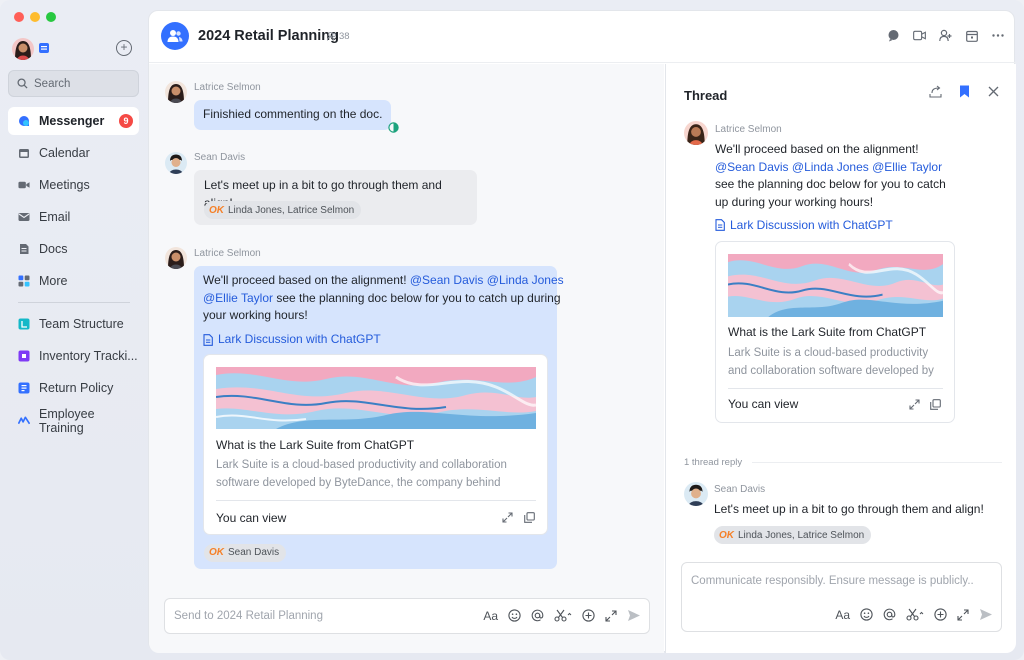 The height and width of the screenshot is (660, 1024). I want to click on message-text: Finishied commenting on the doc., so click(292, 114).